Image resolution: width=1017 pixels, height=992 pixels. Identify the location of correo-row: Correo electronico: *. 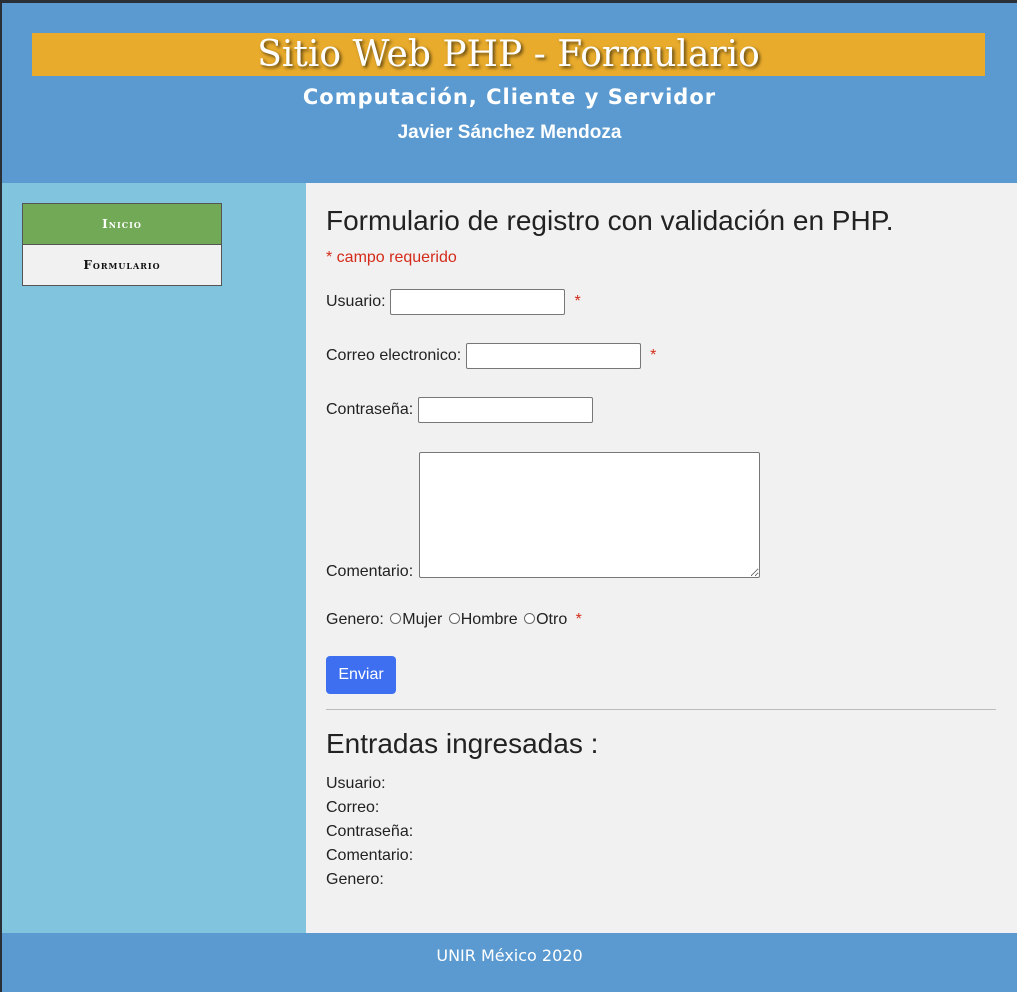
(491, 356).